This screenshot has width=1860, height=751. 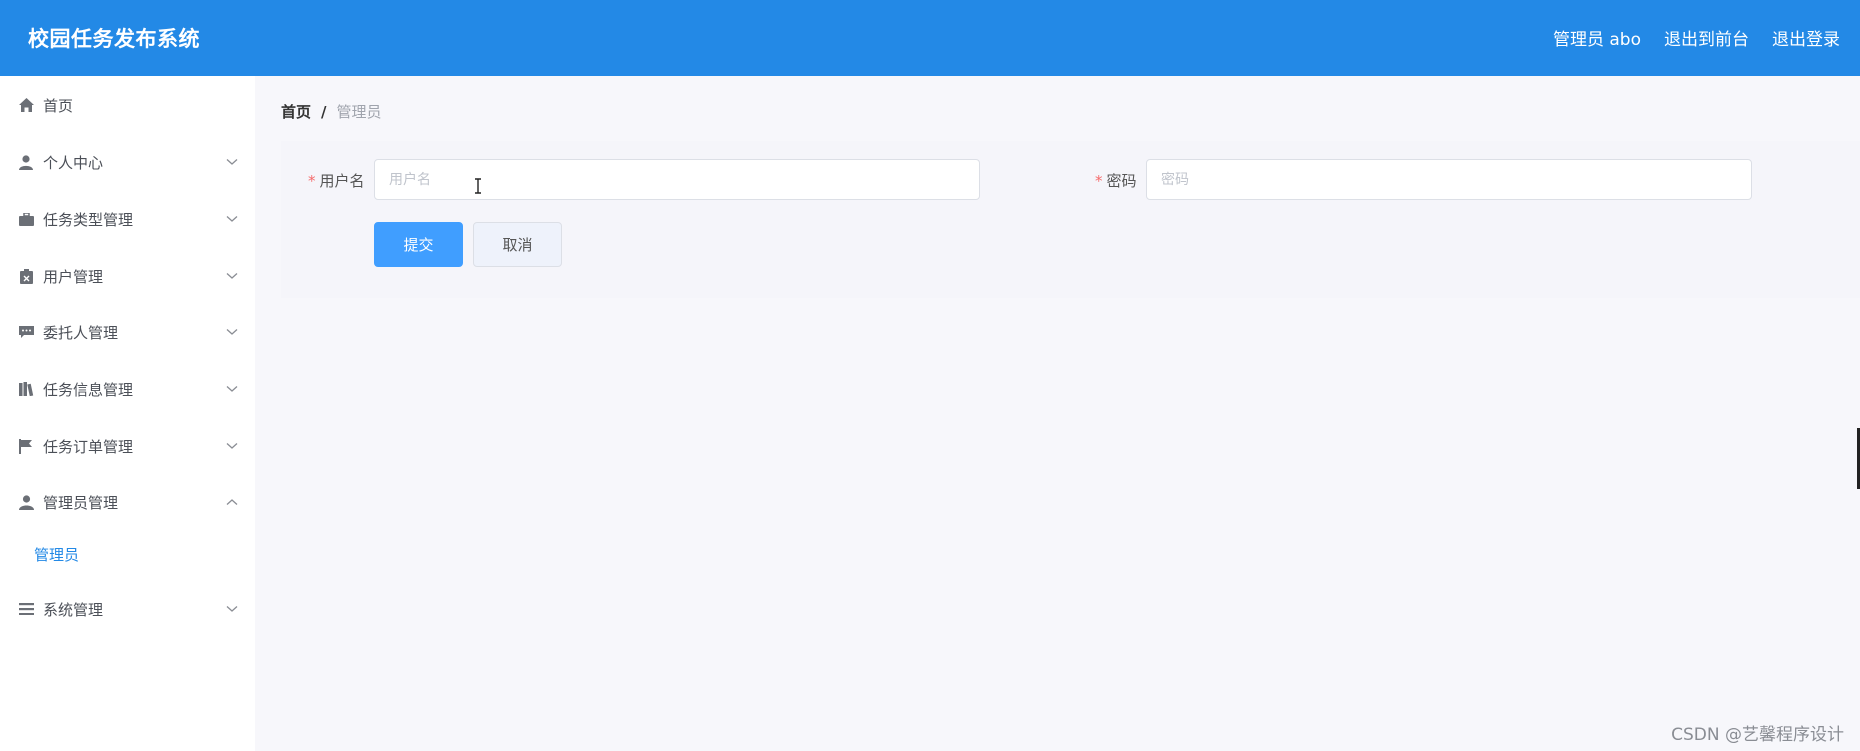 What do you see at coordinates (26, 105) in the screenshot?
I see `home-icon` at bounding box center [26, 105].